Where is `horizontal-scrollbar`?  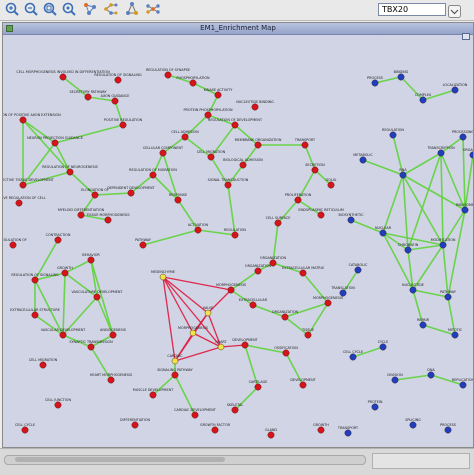 horizontal-scrollbar is located at coordinates (185, 460).